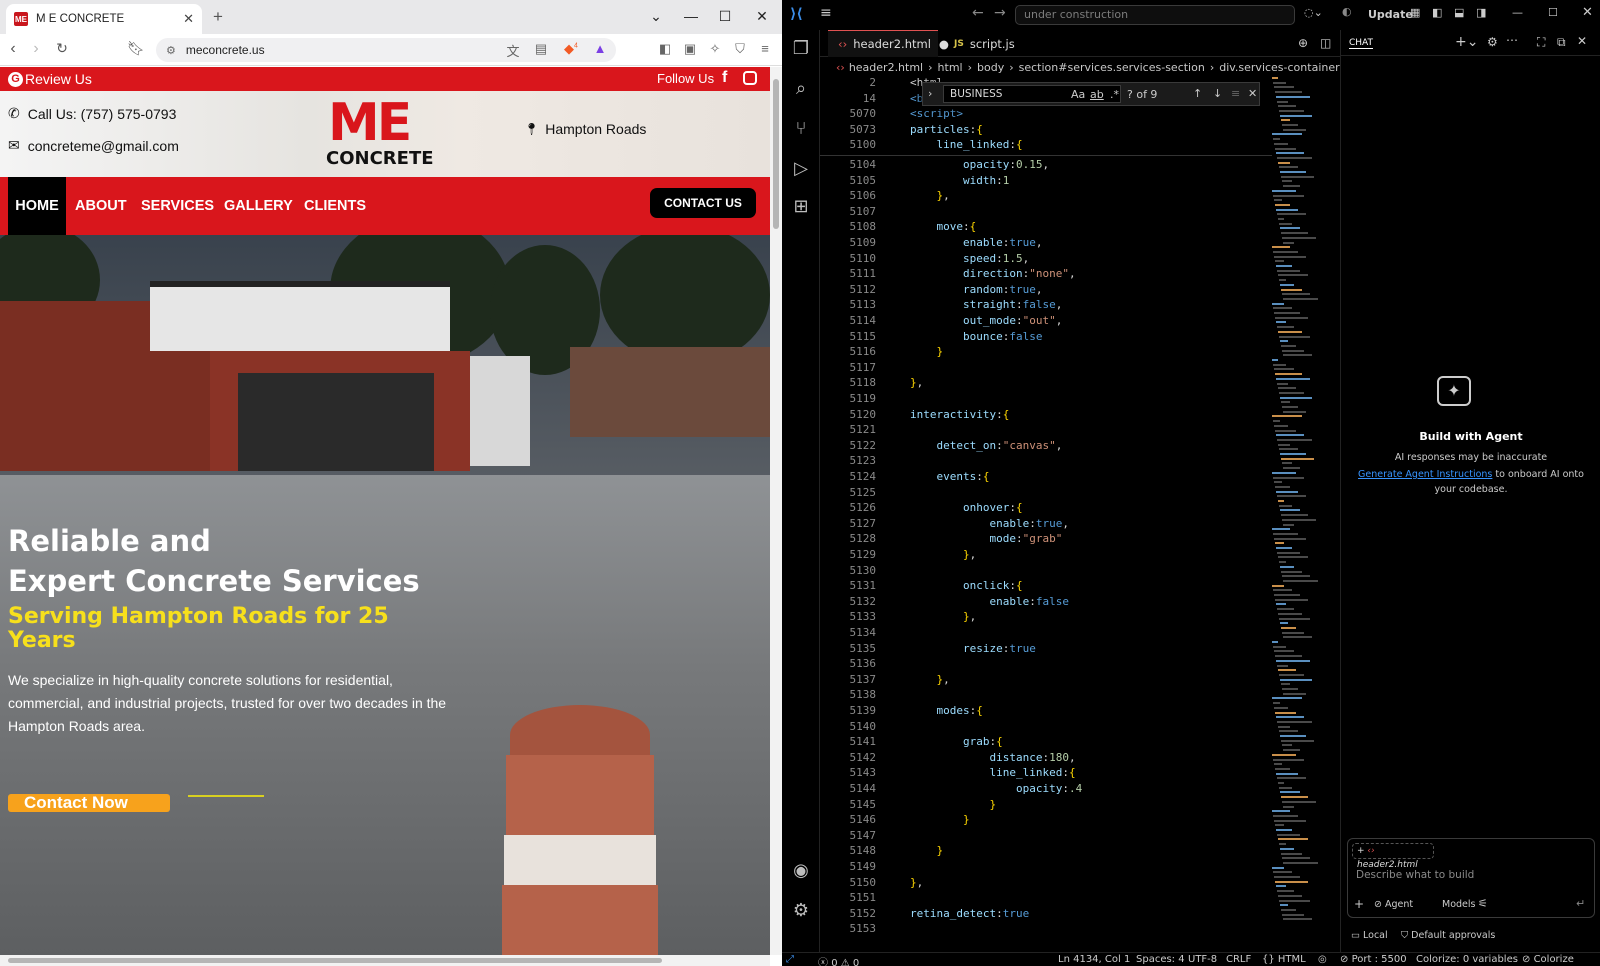 This screenshot has width=1600, height=966. What do you see at coordinates (801, 208) in the screenshot?
I see `extensions-icon: ⊞` at bounding box center [801, 208].